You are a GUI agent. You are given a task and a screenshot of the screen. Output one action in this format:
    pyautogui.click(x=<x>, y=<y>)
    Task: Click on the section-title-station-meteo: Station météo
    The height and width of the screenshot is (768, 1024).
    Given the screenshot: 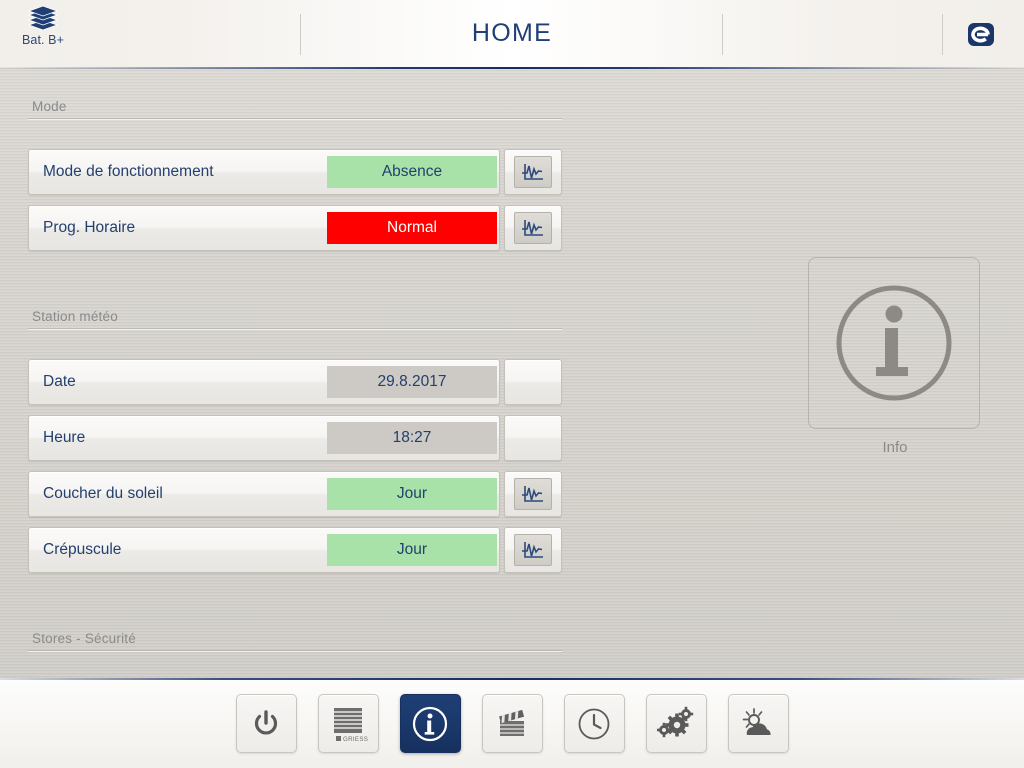 What is the action you would take?
    pyautogui.click(x=295, y=319)
    